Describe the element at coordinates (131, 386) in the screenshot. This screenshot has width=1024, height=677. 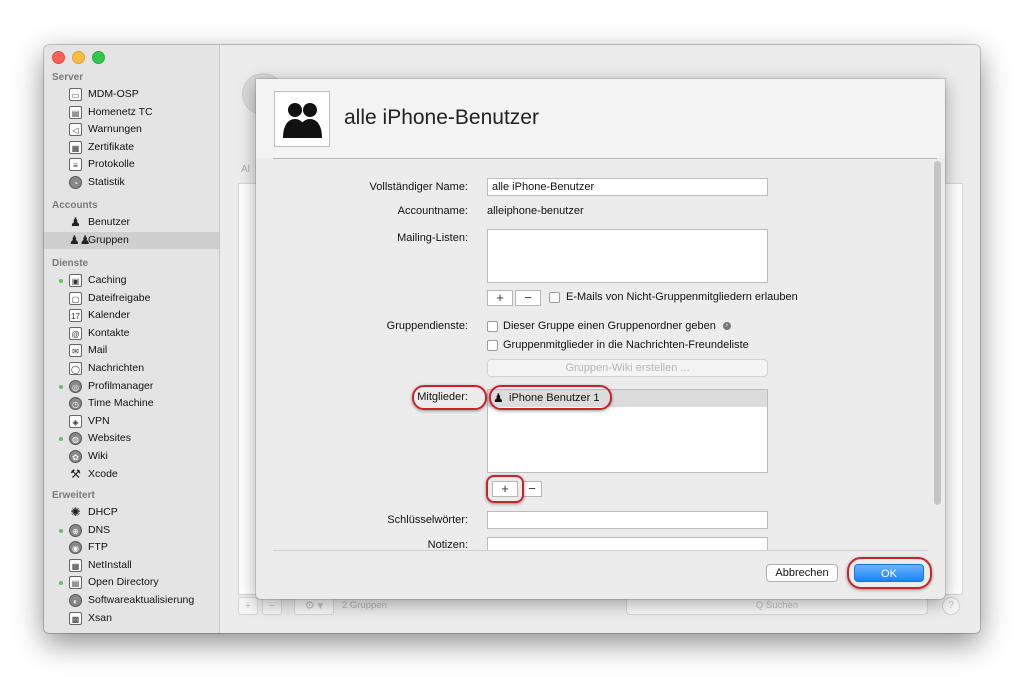
I see `sidebar-item-profilmanager: ◎ Profilmanager` at that location.